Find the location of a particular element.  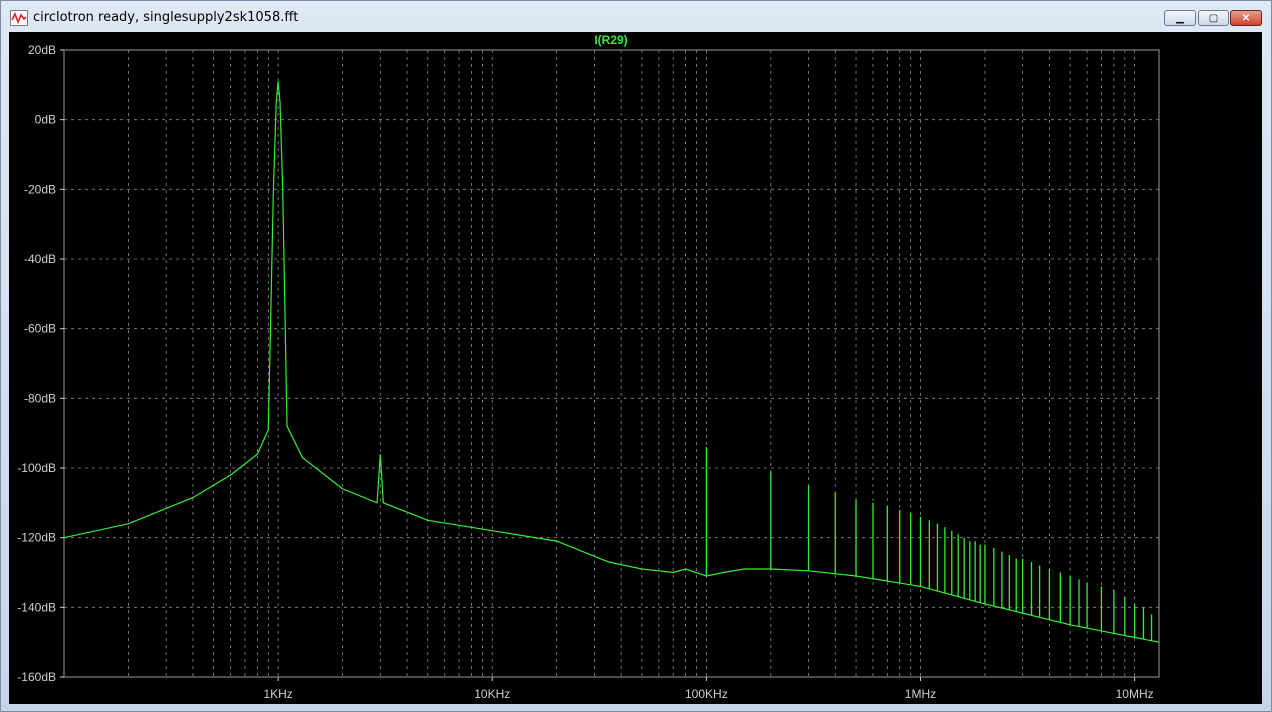

maximize-button: ▢ is located at coordinates (1213, 18).